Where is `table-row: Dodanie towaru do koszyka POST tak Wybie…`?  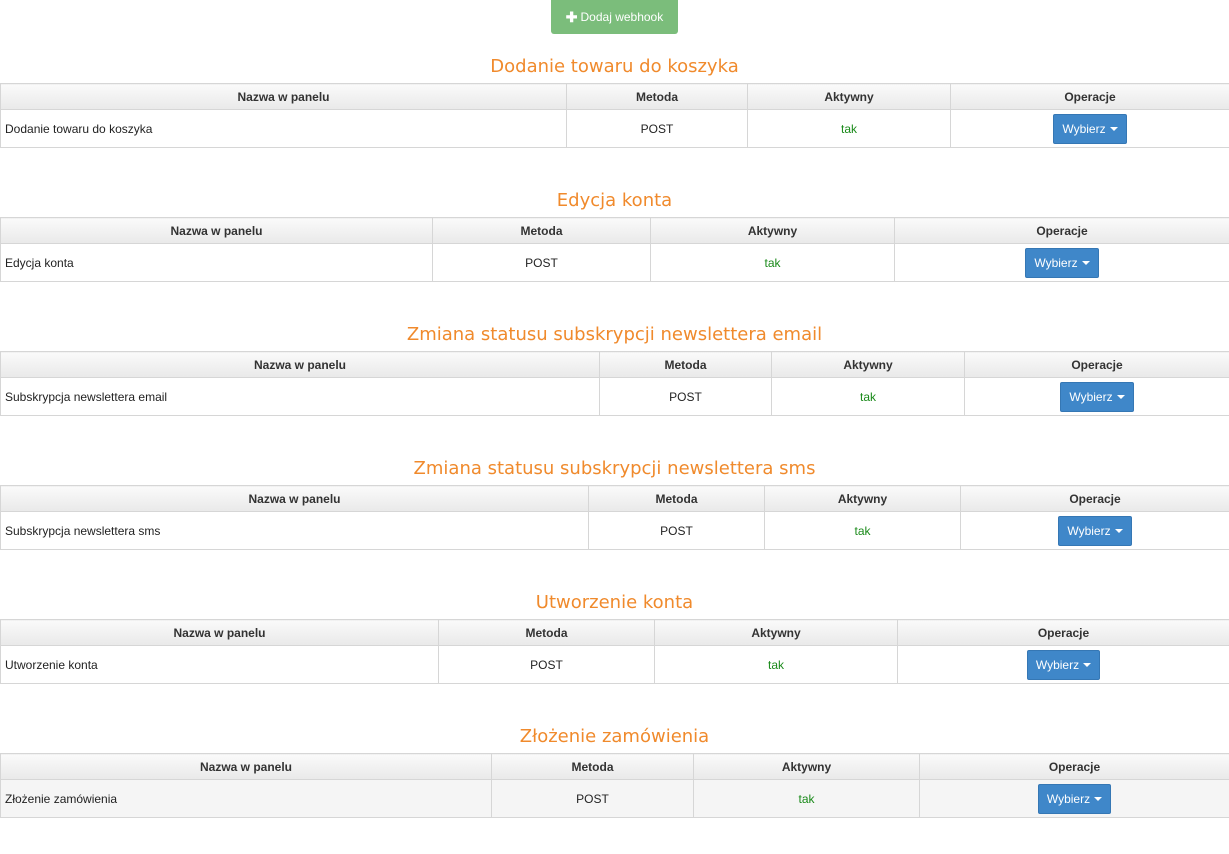
table-row: Dodanie towaru do koszyka POST tak Wybie… is located at coordinates (615, 129).